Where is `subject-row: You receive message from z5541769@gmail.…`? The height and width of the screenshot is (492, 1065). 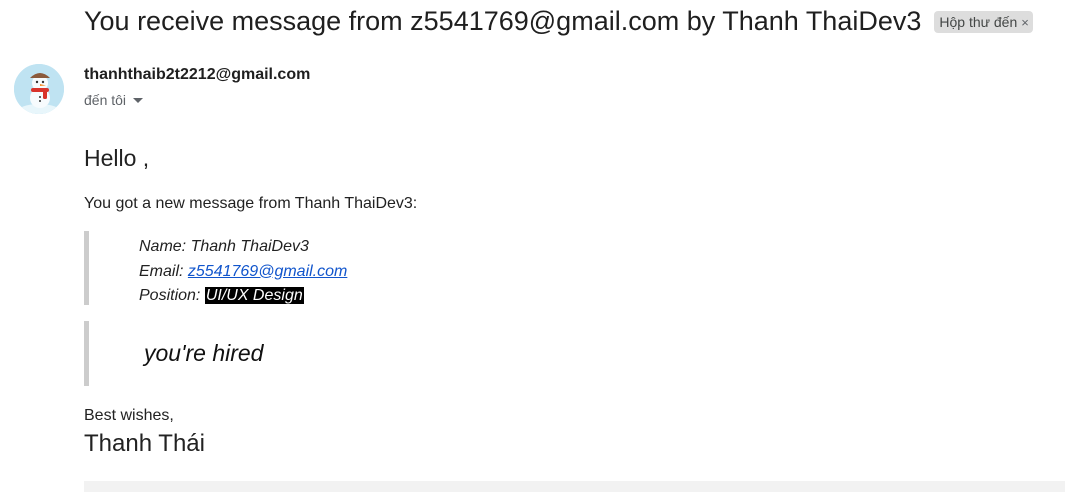 subject-row: You receive message from z5541769@gmail.… is located at coordinates (558, 21).